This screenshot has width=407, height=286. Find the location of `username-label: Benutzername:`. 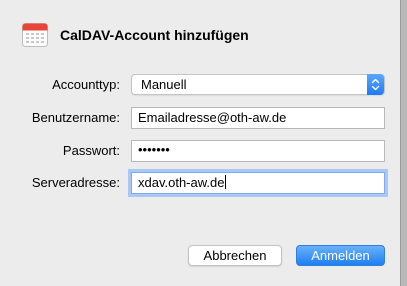

username-label: Benutzername: is located at coordinates (75, 117).